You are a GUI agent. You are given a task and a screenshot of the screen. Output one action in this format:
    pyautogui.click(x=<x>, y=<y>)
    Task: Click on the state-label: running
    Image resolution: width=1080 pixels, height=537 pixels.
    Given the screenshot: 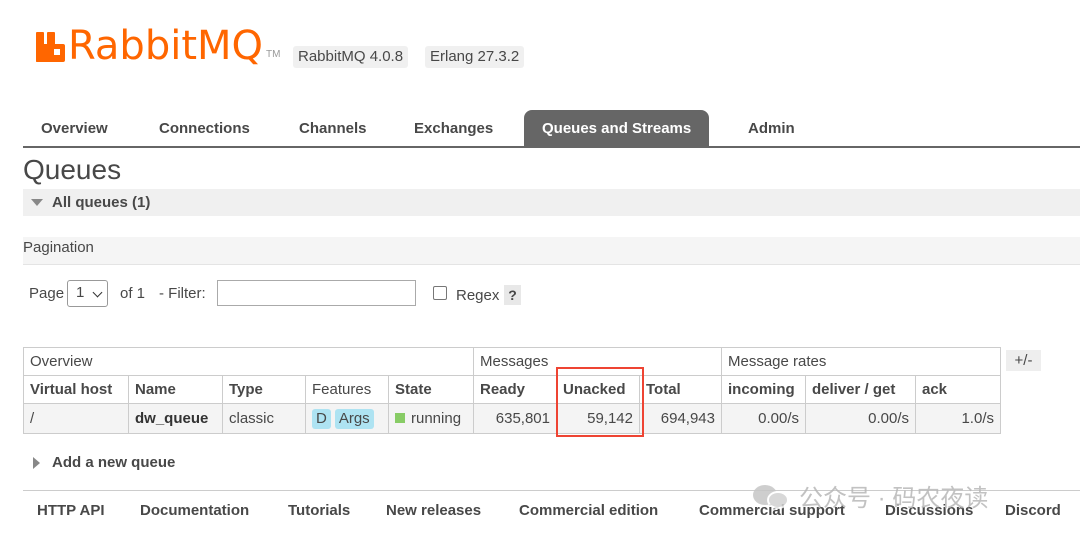 What is the action you would take?
    pyautogui.click(x=436, y=418)
    